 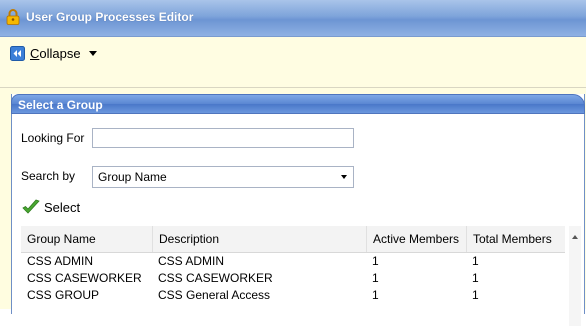 I want to click on table-row: CSS ADMIN CSS ADMIN 1 1, so click(x=293, y=261).